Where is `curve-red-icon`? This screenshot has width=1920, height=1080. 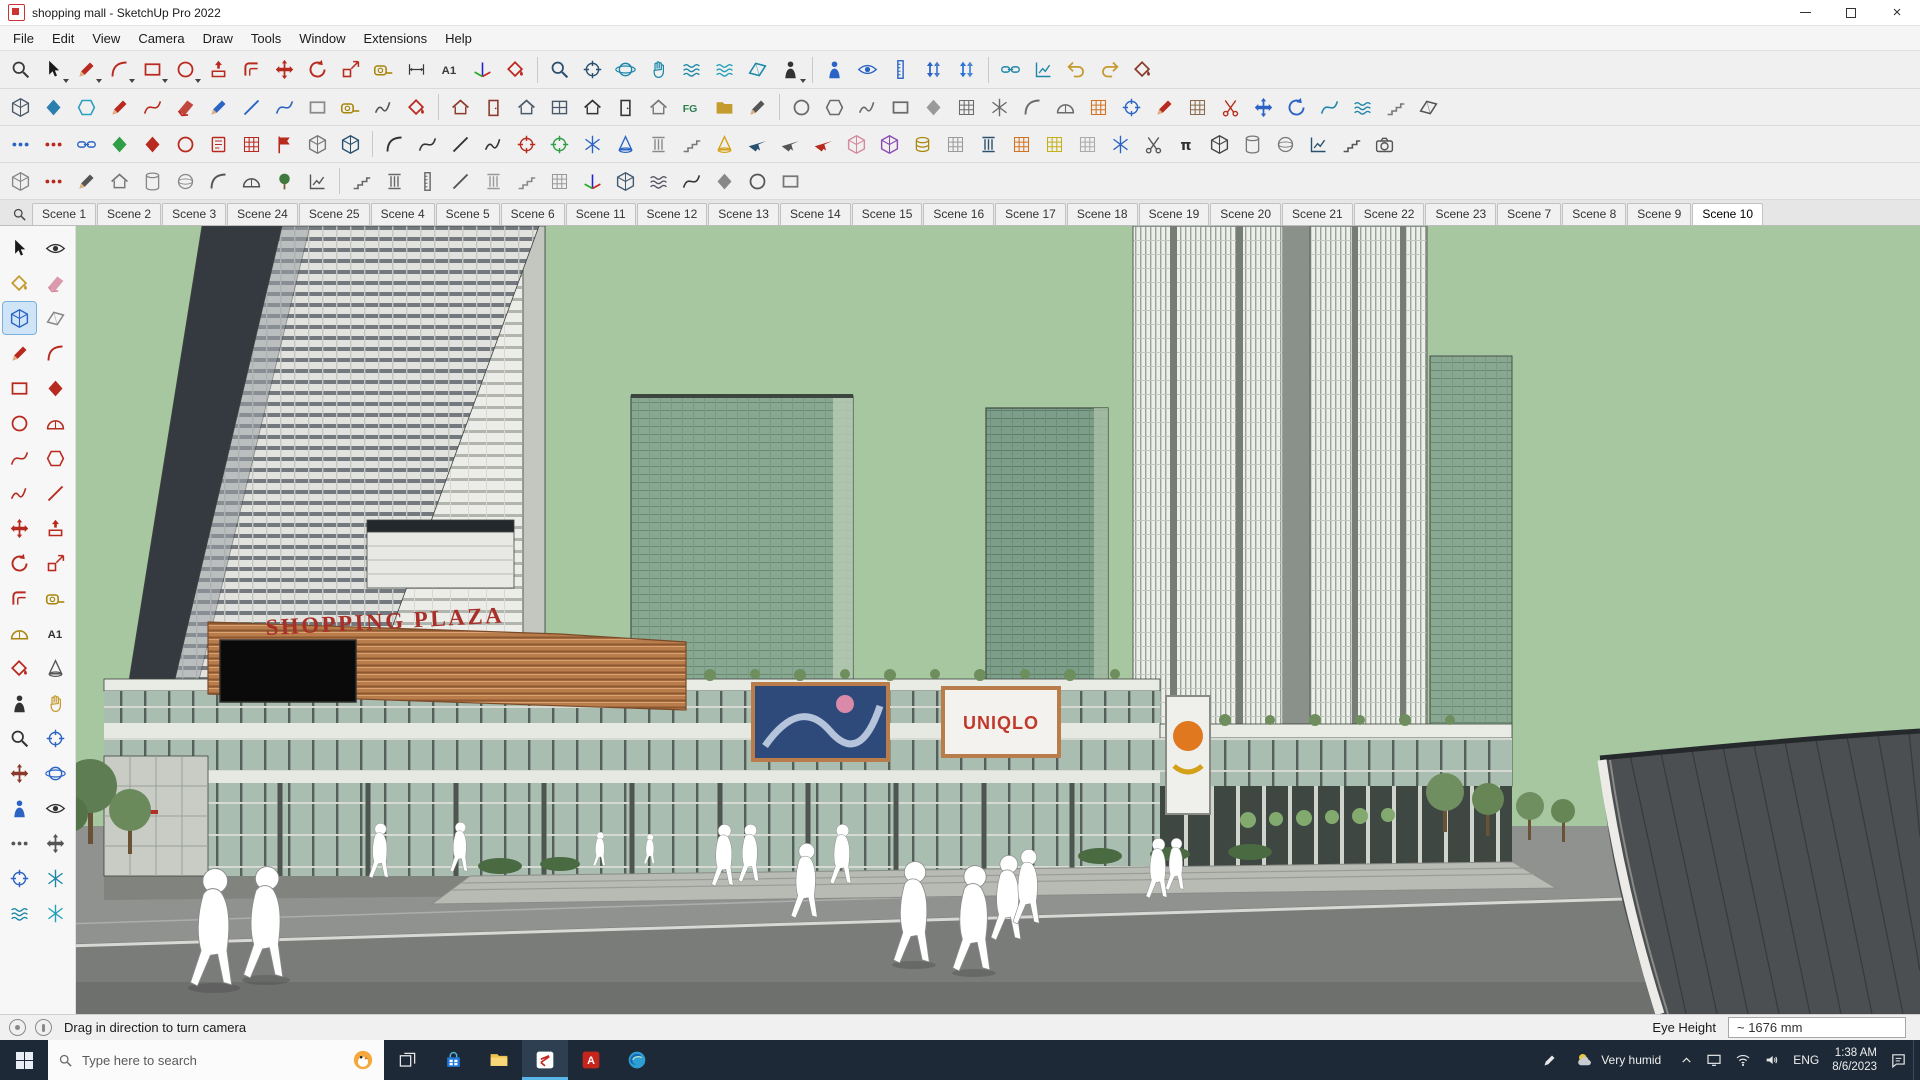
curve-red-icon is located at coordinates (152, 107).